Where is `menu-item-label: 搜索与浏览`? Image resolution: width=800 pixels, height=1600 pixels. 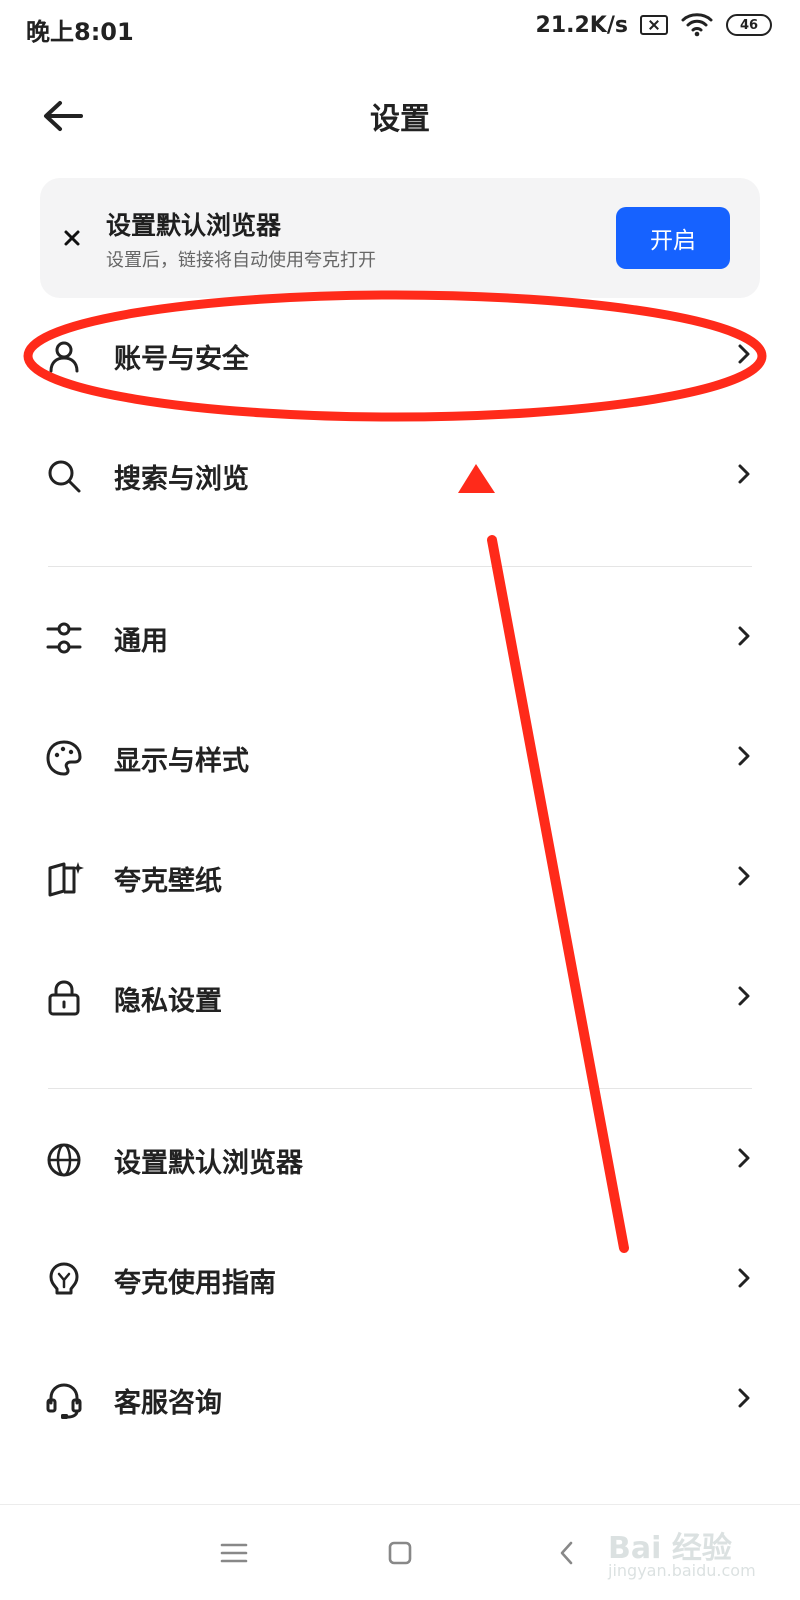 menu-item-label: 搜索与浏览 is located at coordinates (181, 479).